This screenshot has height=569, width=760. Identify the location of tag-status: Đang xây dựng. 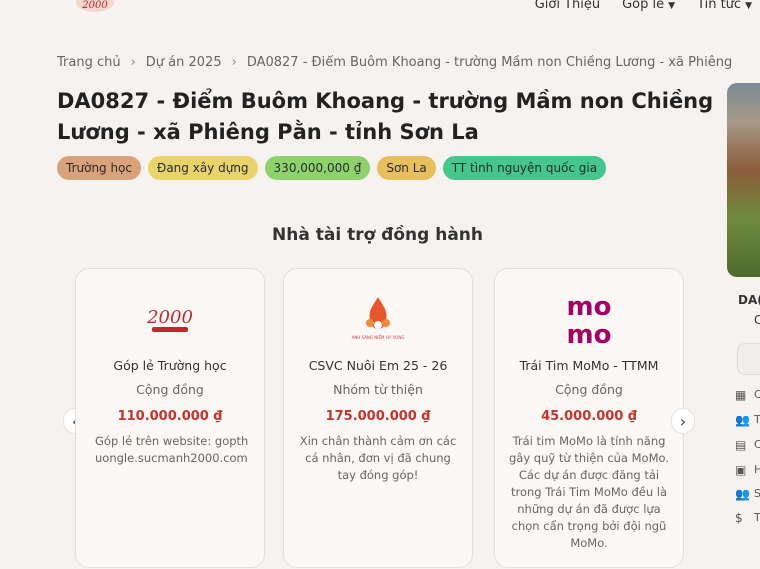
(203, 168).